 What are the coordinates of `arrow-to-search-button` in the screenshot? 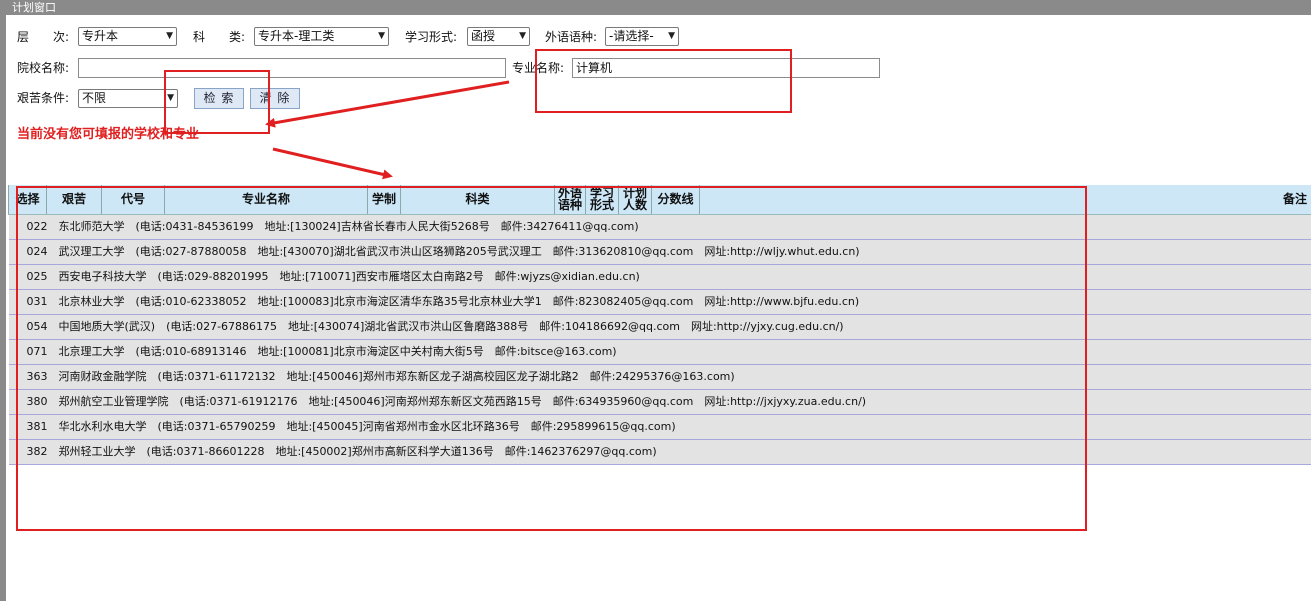 It's located at (387, 104).